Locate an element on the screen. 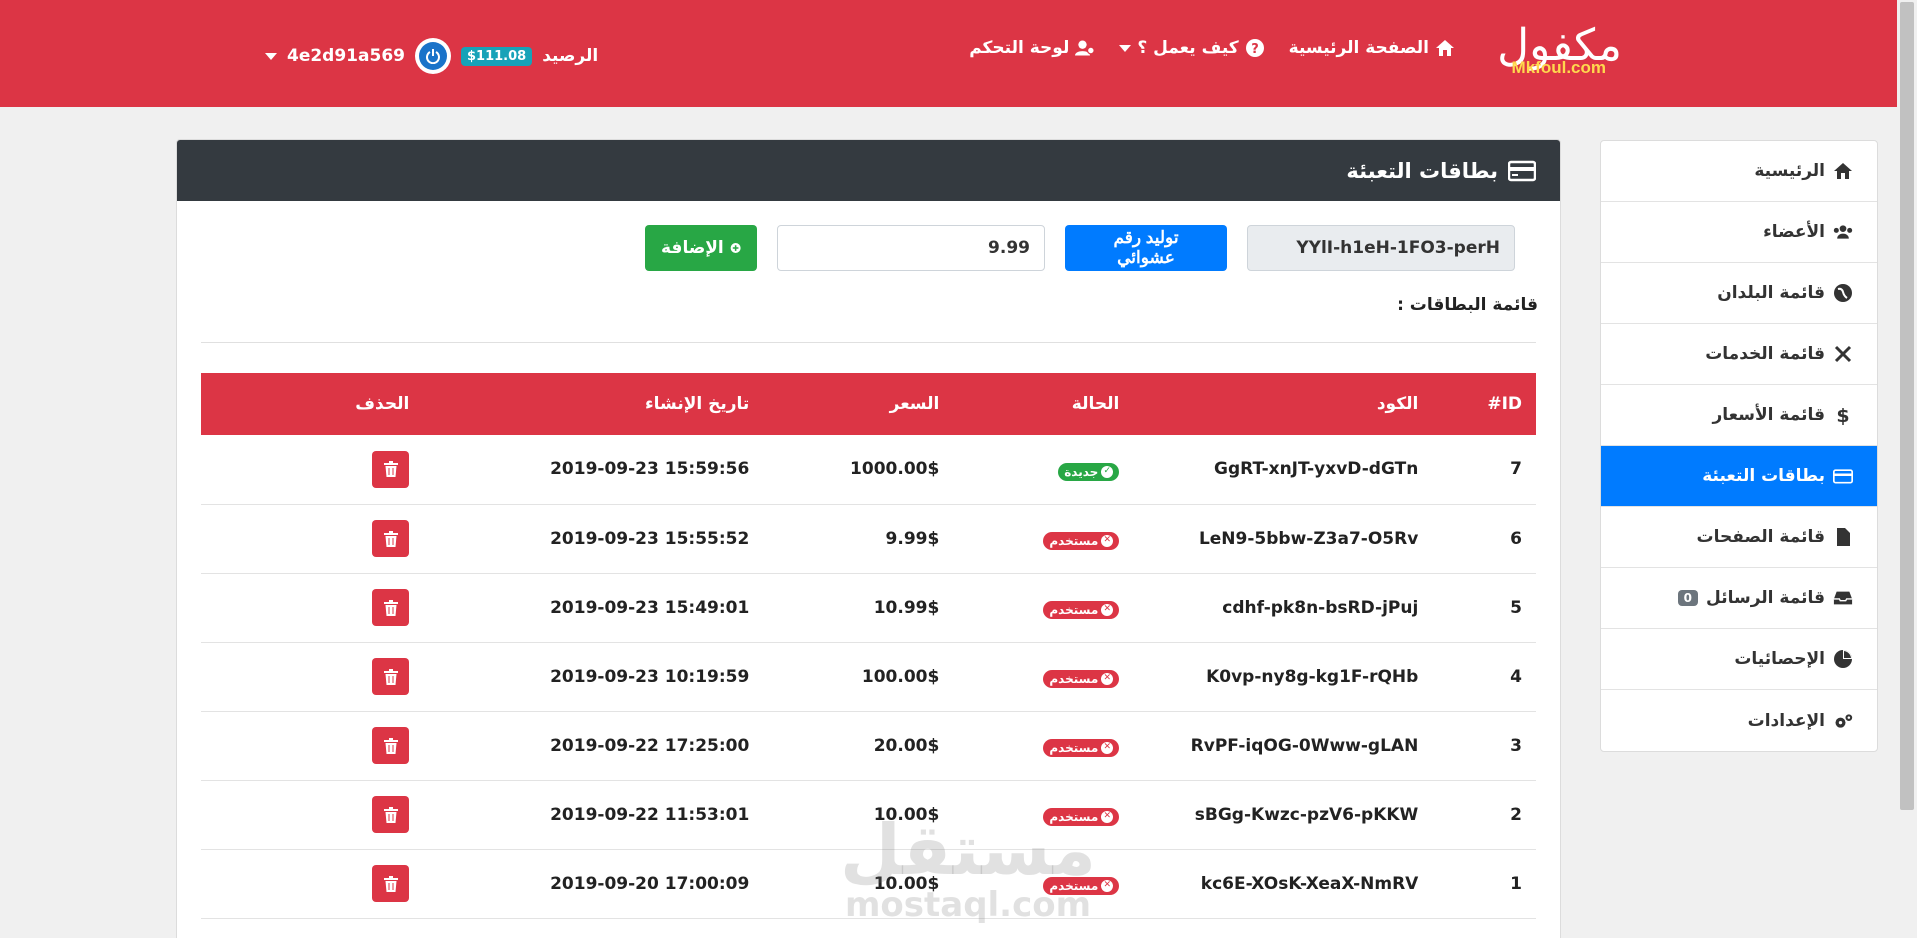 The width and height of the screenshot is (1917, 938). cell-id: 1 is located at coordinates (1516, 883).